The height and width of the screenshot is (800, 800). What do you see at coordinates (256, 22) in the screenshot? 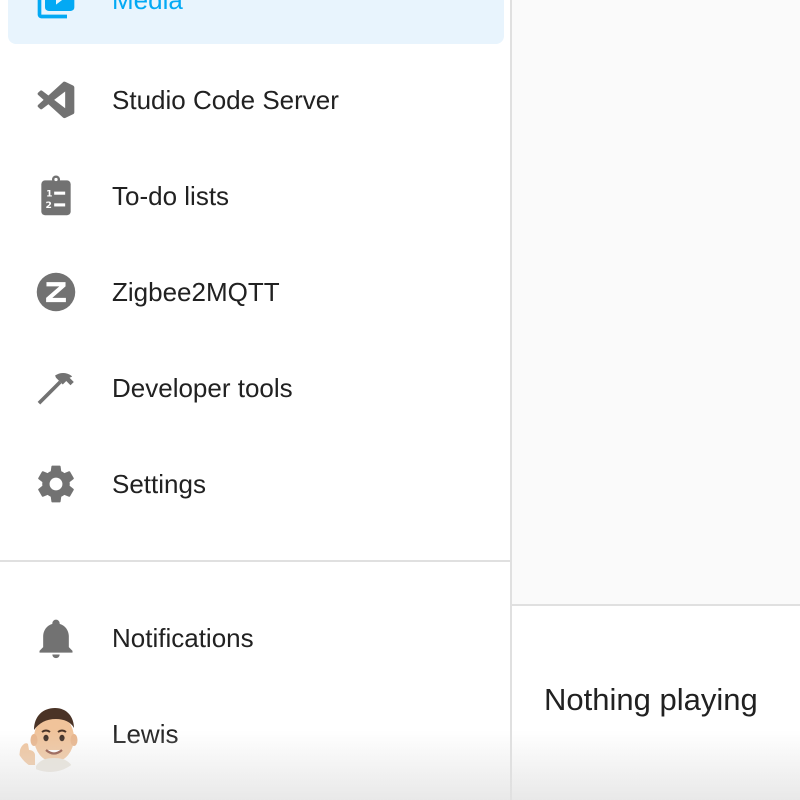
I see `sidebar-item-media: Media` at bounding box center [256, 22].